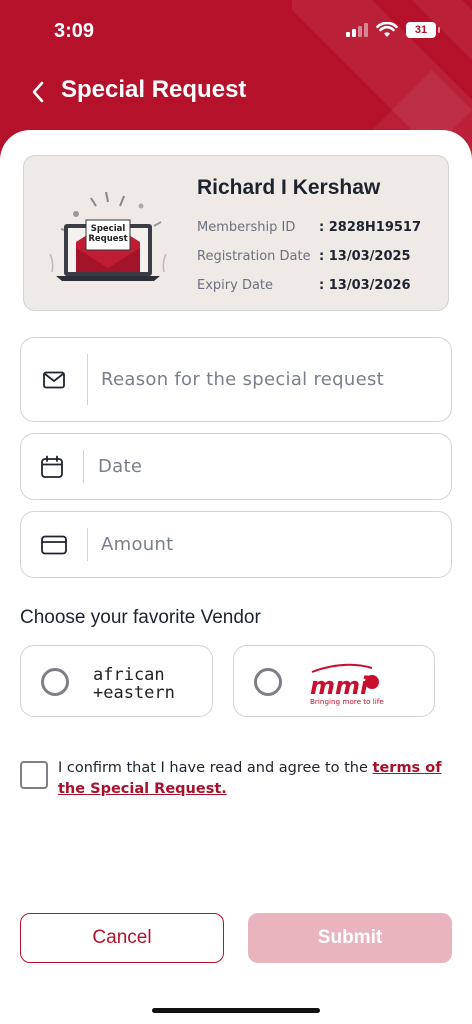 The height and width of the screenshot is (1024, 472). Describe the element at coordinates (107, 239) in the screenshot. I see `illustration-label-line2: Request` at that location.